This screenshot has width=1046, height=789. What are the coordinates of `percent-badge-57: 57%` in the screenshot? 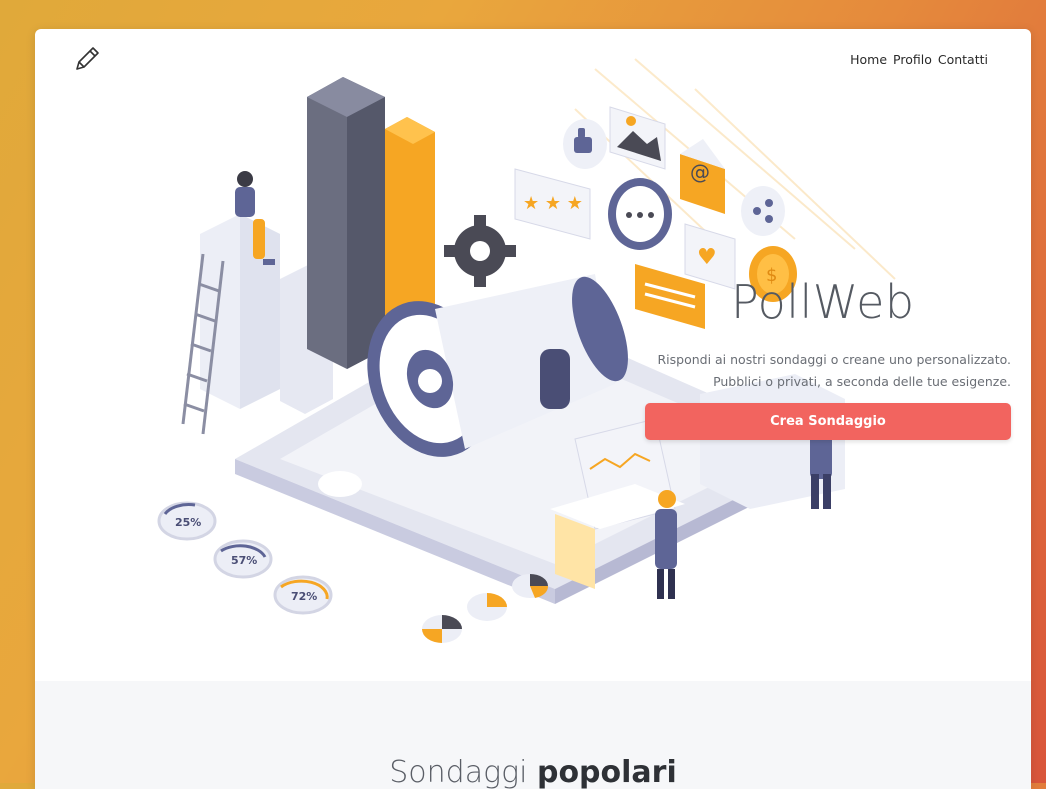 It's located at (243, 559).